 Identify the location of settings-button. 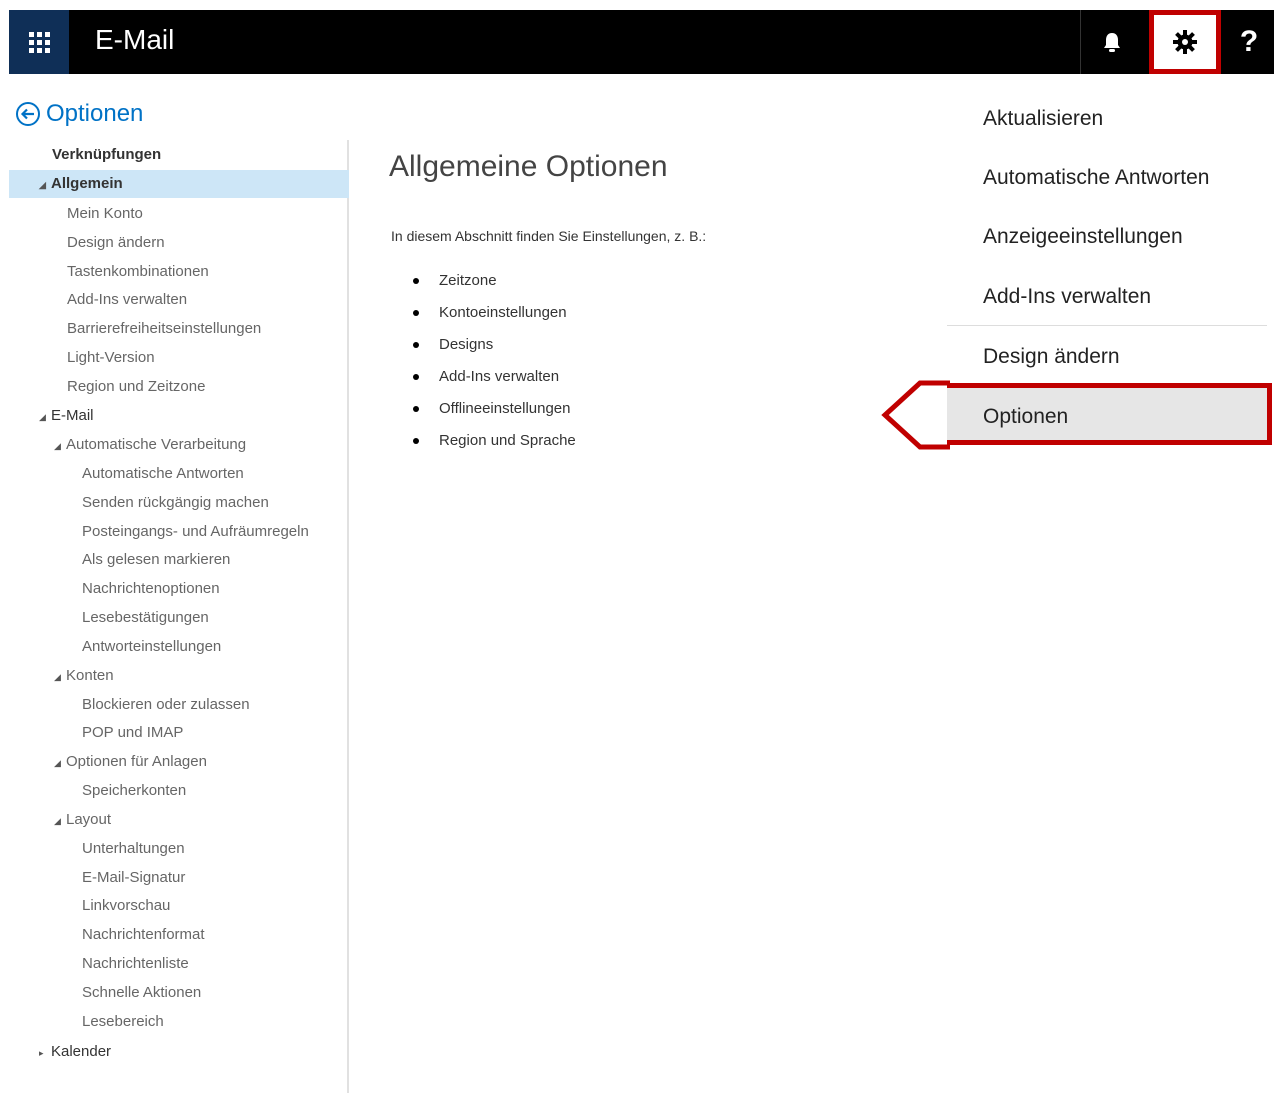
(1185, 42).